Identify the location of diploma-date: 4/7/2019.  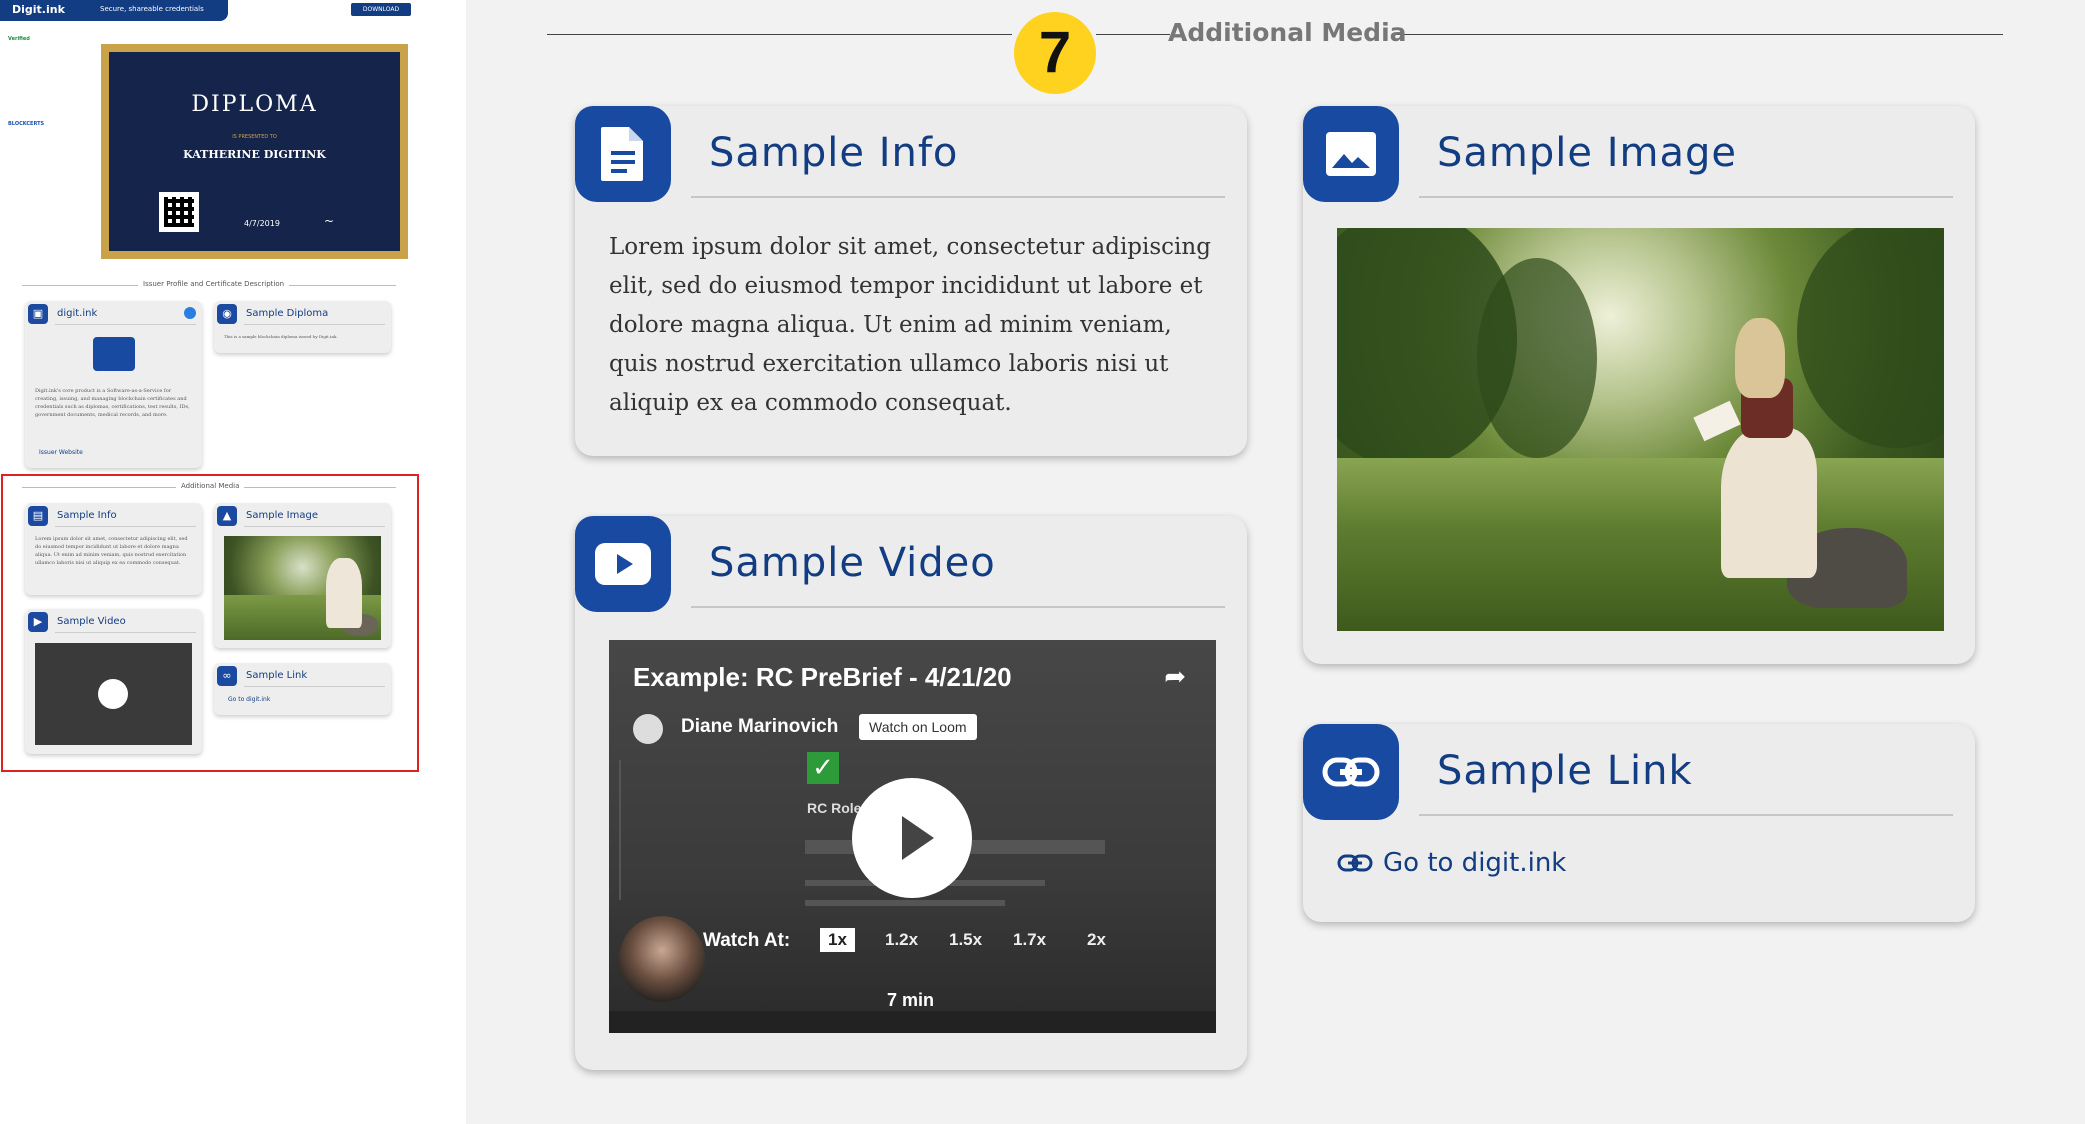
(262, 223).